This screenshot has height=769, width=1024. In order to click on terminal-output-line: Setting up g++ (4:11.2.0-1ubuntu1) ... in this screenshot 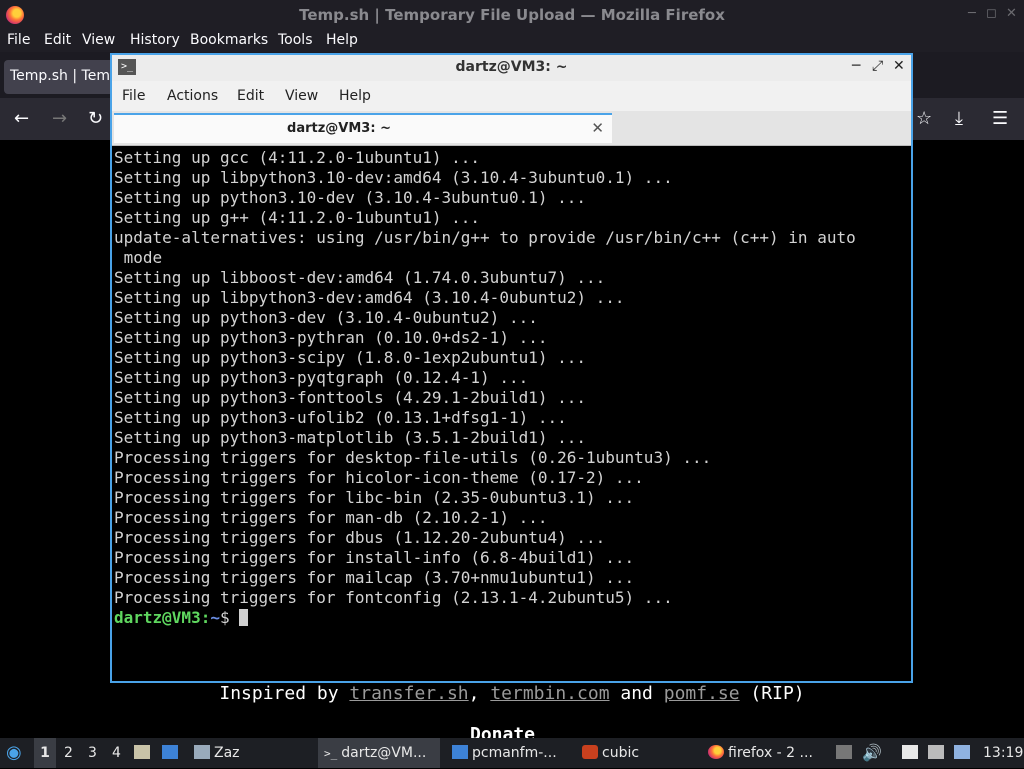, I will do `click(297, 217)`.